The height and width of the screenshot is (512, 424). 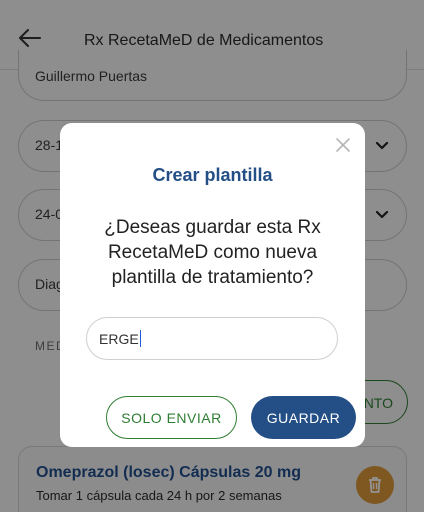 I want to click on save-button: GUARDAR, so click(x=303, y=417).